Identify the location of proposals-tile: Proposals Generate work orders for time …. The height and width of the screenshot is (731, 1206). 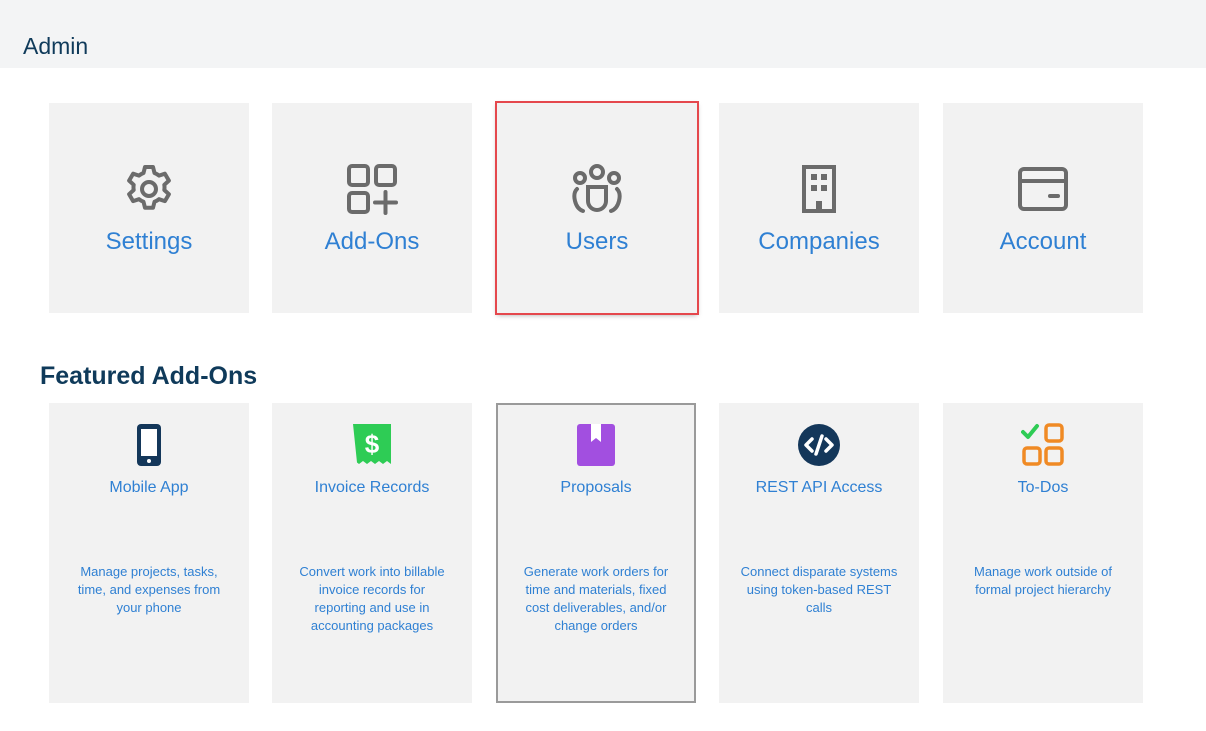
(596, 553).